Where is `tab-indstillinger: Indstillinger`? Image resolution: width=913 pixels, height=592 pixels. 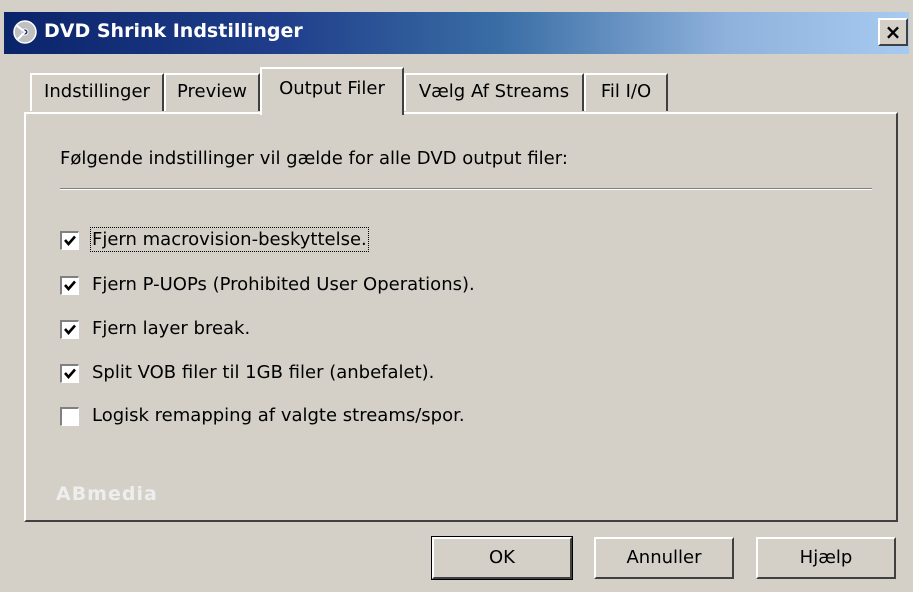
tab-indstillinger: Indstillinger is located at coordinates (97, 92).